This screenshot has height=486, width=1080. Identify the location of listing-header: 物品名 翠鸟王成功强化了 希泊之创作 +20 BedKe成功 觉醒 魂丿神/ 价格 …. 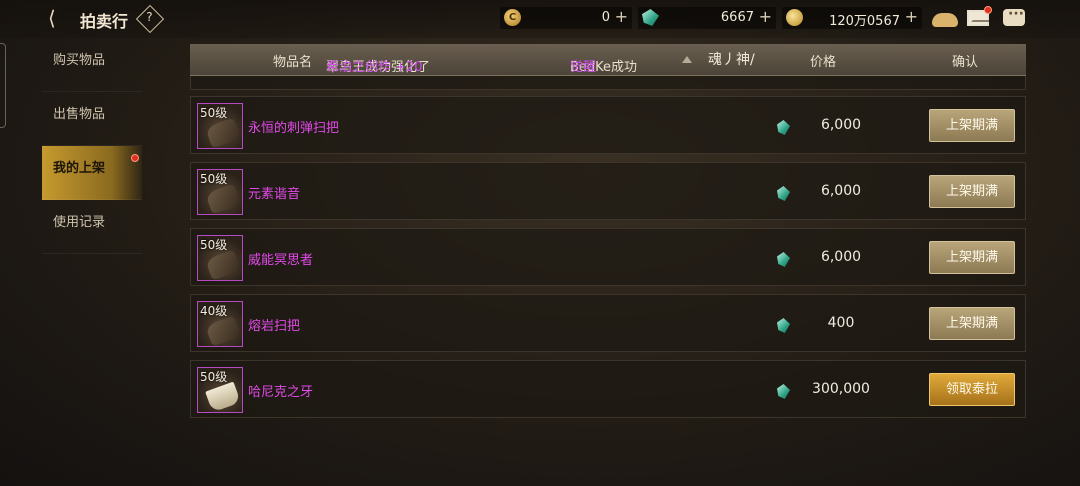
(608, 60).